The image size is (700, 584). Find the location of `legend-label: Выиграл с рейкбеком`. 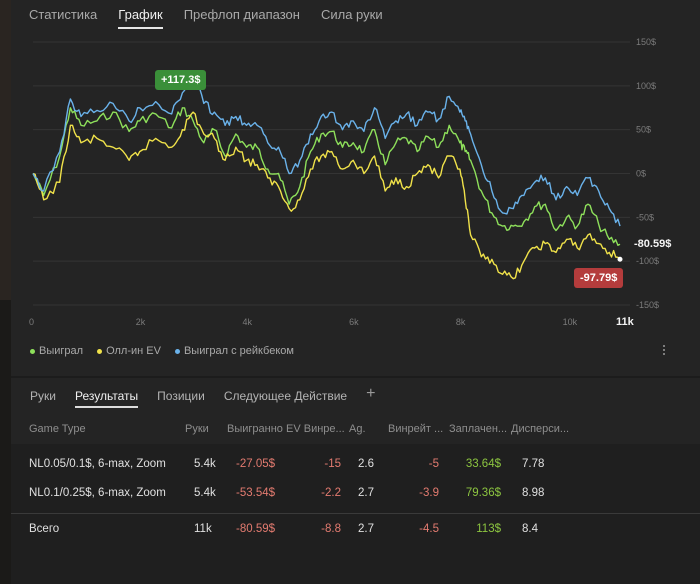

legend-label: Выиграл с рейкбеком is located at coordinates (238, 351).